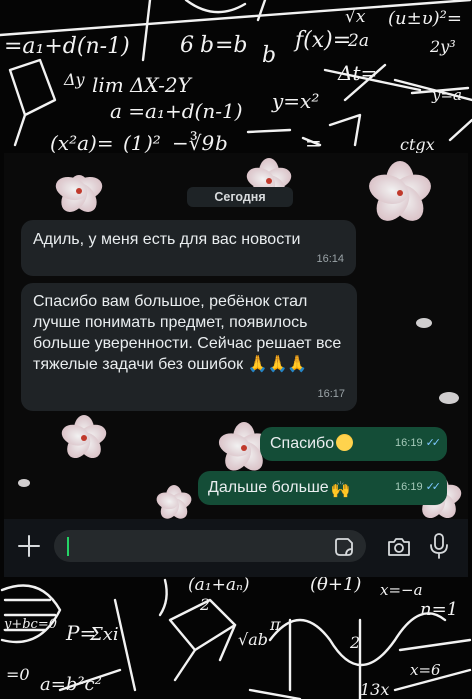  What do you see at coordinates (240, 197) in the screenshot?
I see `date-separator: Сегодня` at bounding box center [240, 197].